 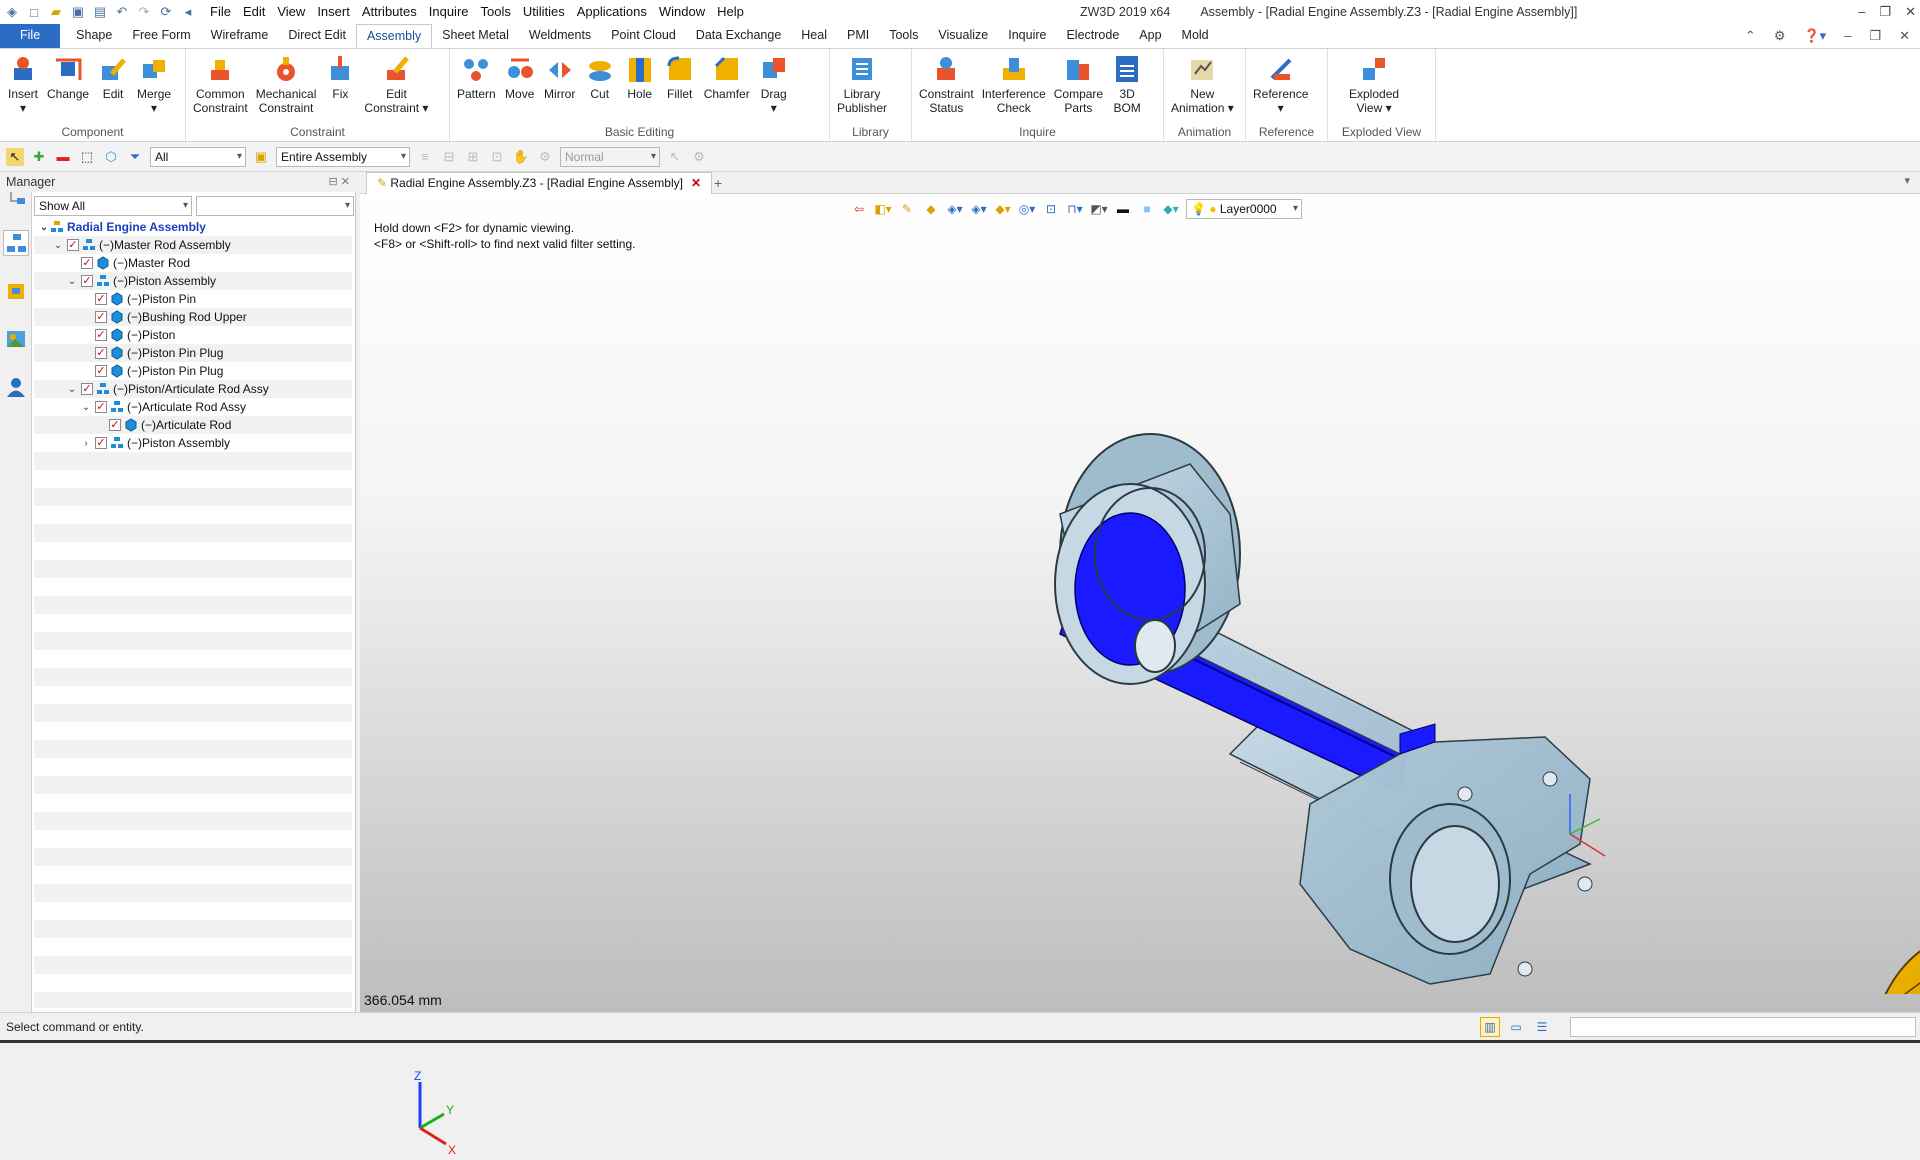 What do you see at coordinates (340, 182) in the screenshot?
I see `manager-pin-close-icon: ⊟ ✕` at bounding box center [340, 182].